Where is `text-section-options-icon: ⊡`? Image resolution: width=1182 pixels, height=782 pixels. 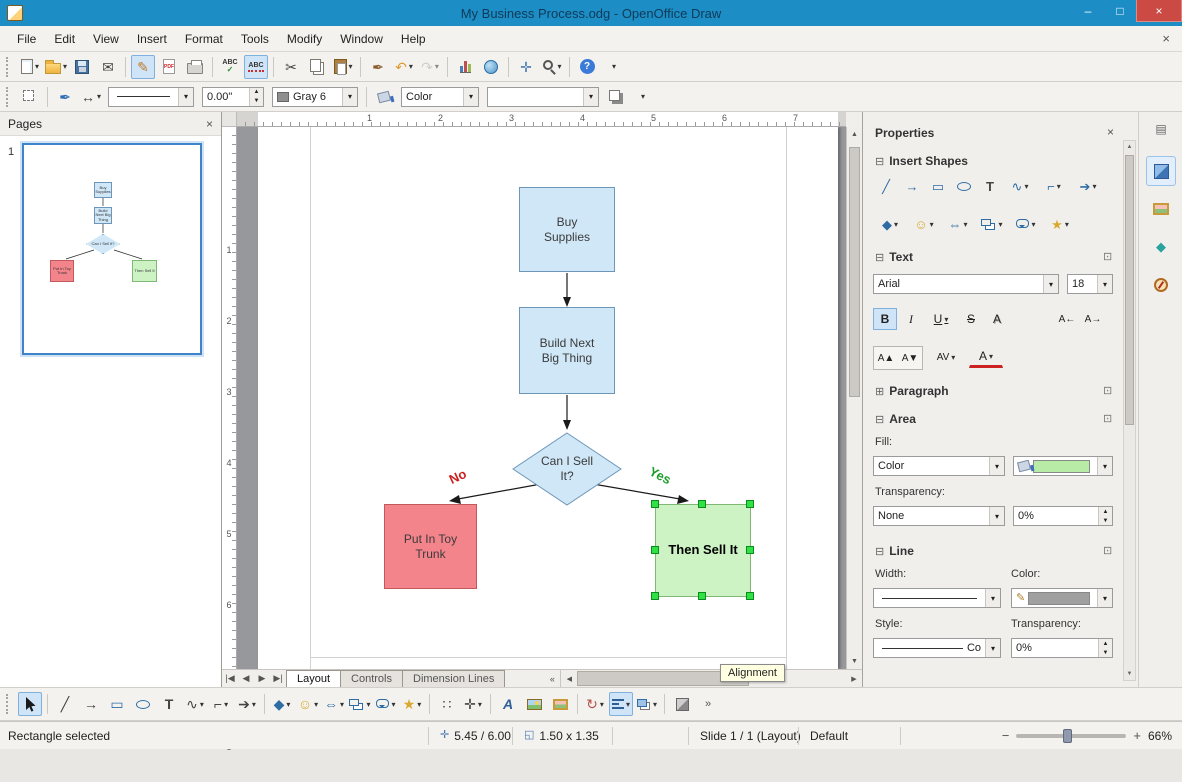 text-section-options-icon: ⊡ is located at coordinates (1107, 256).